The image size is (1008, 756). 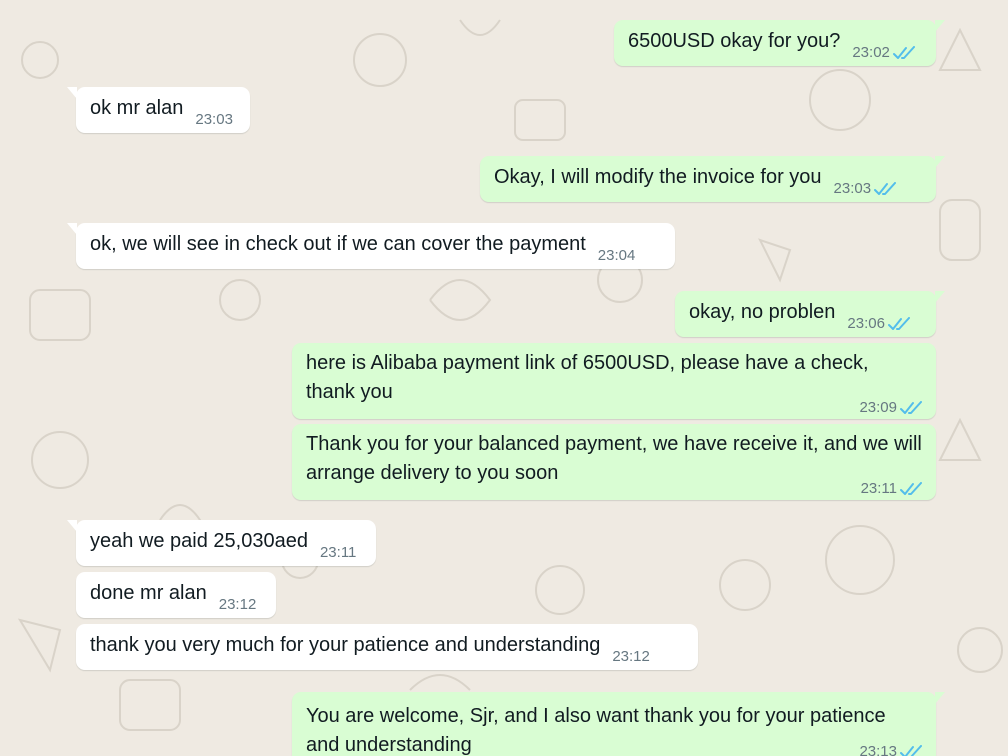 What do you see at coordinates (871, 52) in the screenshot?
I see `message-time: 23:02` at bounding box center [871, 52].